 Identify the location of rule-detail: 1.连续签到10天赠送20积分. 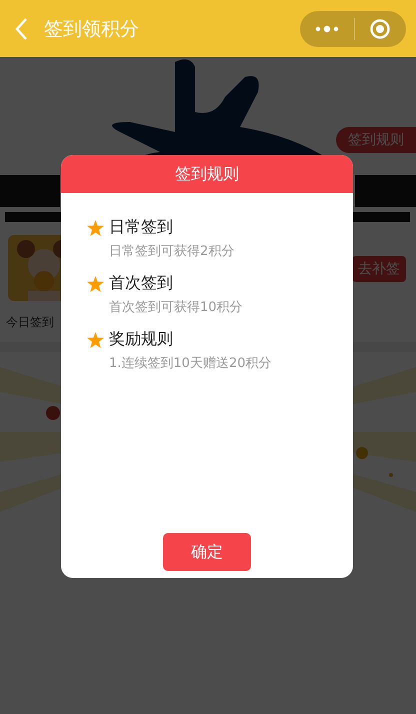
(190, 363).